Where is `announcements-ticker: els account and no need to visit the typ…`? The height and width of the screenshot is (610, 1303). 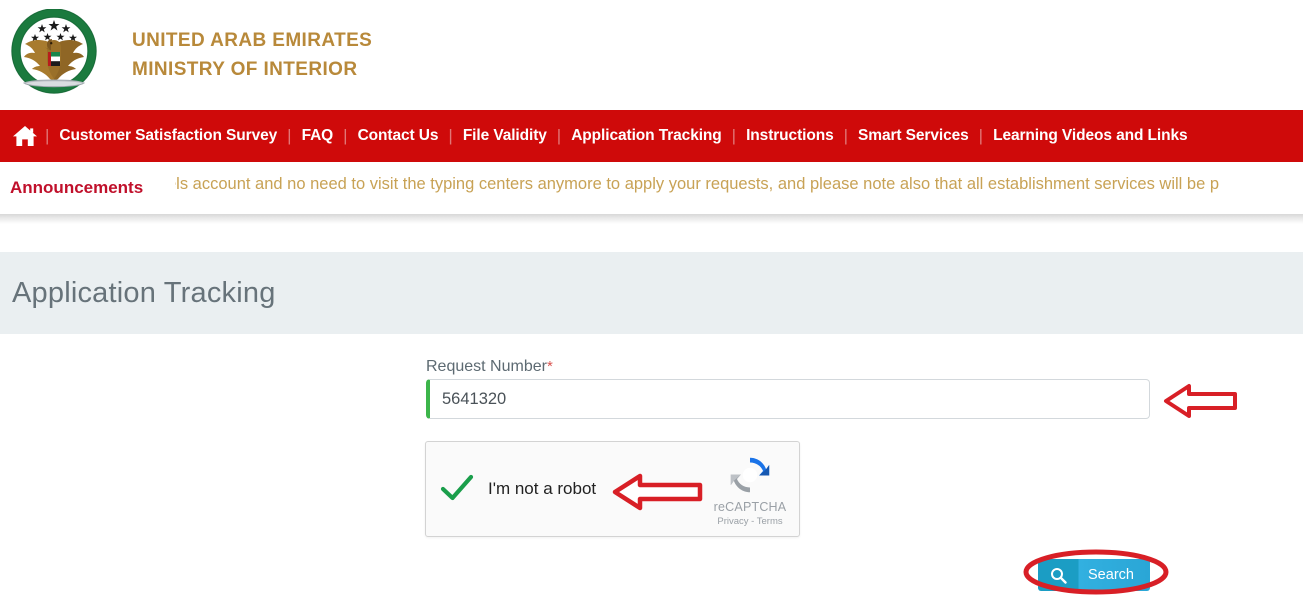
announcements-ticker: els account and no need to visit the typ… is located at coordinates (739, 188).